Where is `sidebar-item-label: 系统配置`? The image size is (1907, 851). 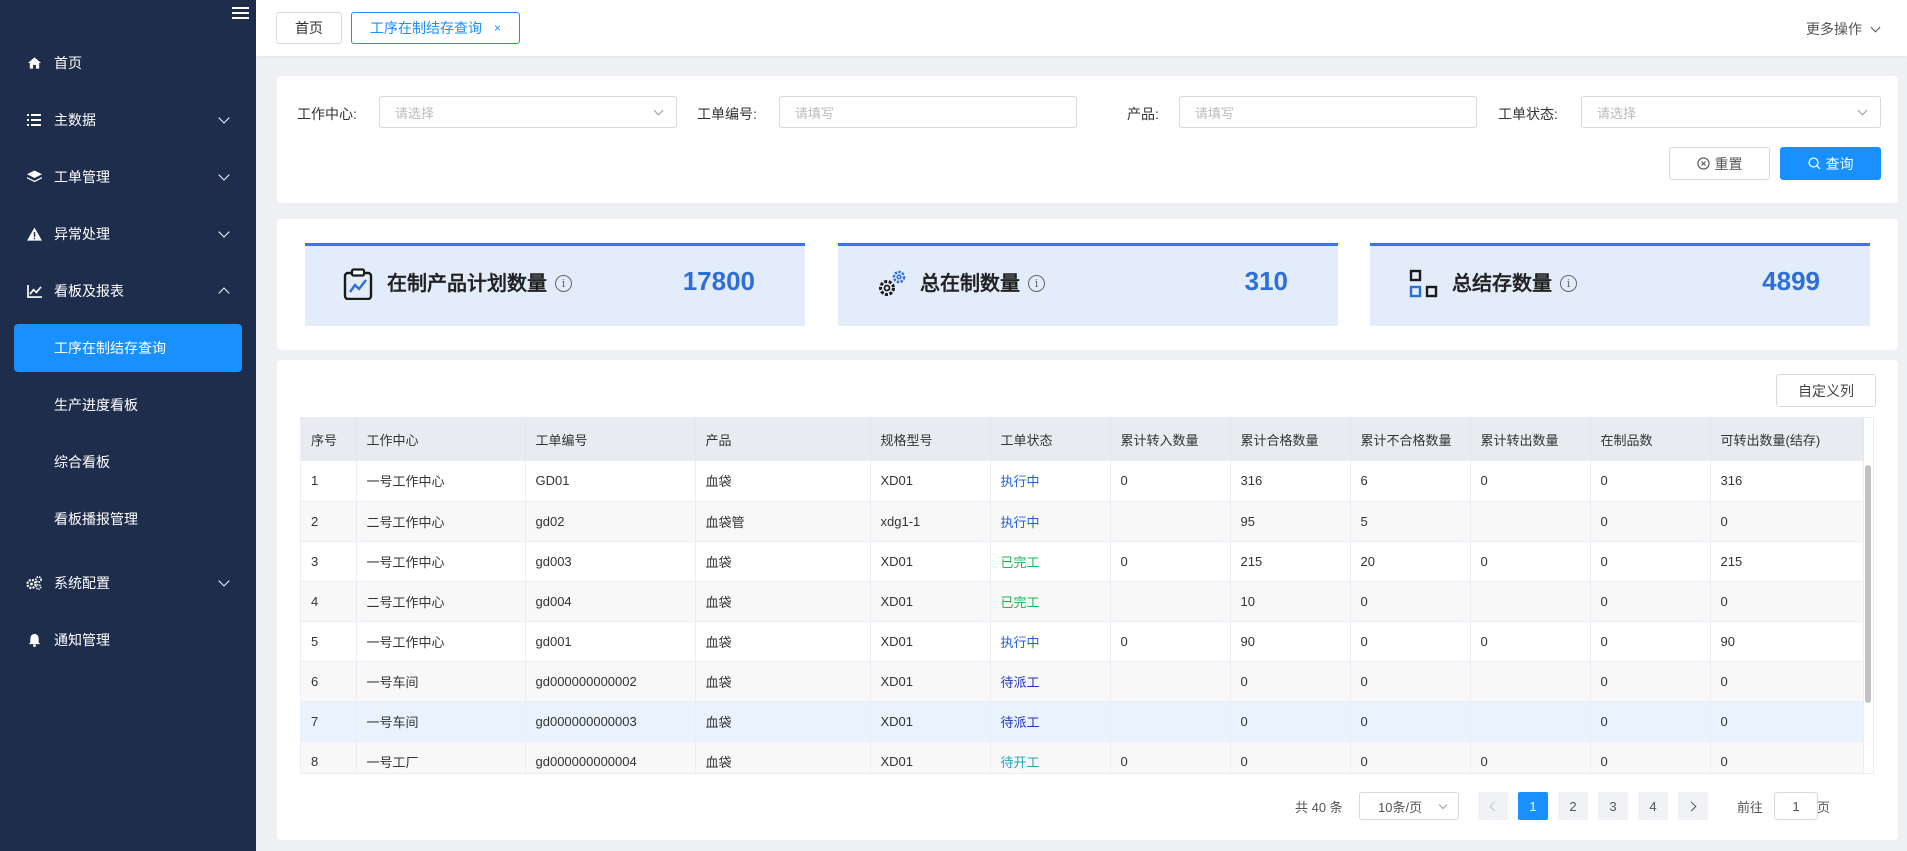
sidebar-item-label: 系统配置 is located at coordinates (82, 583).